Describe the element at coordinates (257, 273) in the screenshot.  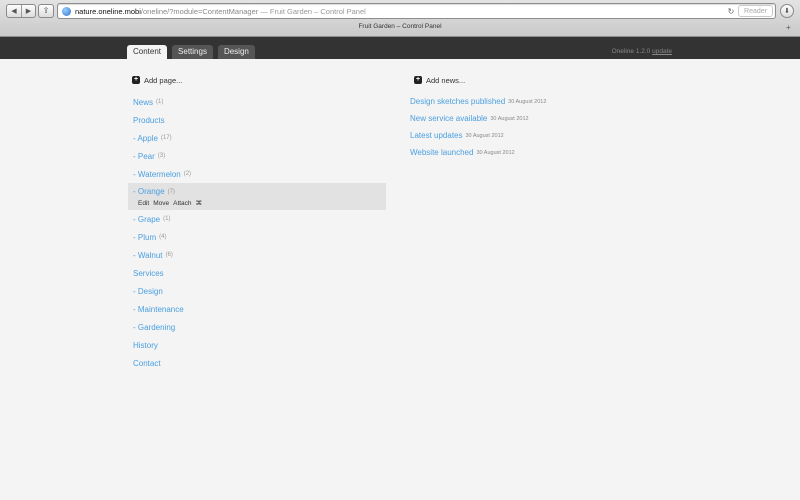
I see `page-item-services: Services` at that location.